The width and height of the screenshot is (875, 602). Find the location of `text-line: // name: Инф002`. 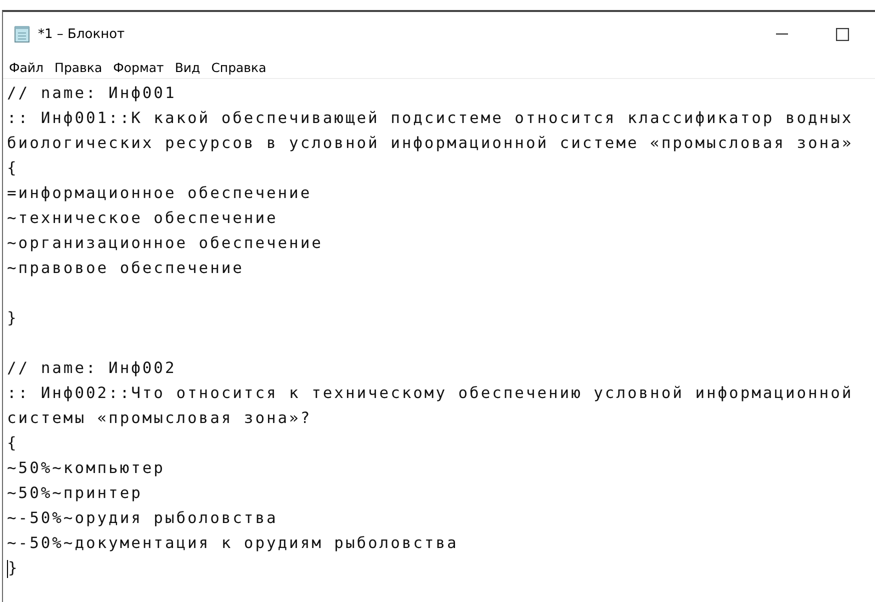

text-line: // name: Инф002 is located at coordinates (91, 368).